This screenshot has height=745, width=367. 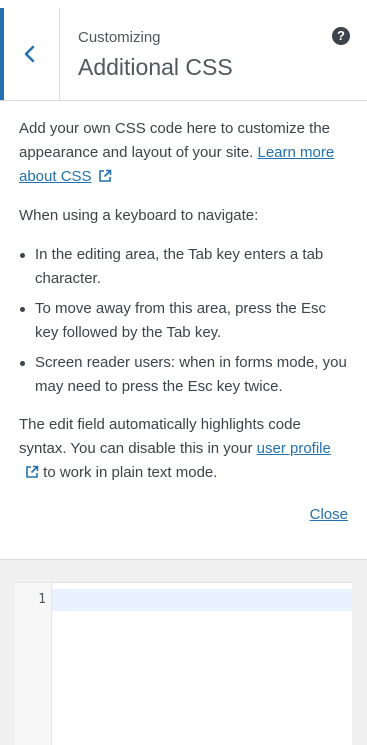 I want to click on line-number: 1, so click(x=42, y=599).